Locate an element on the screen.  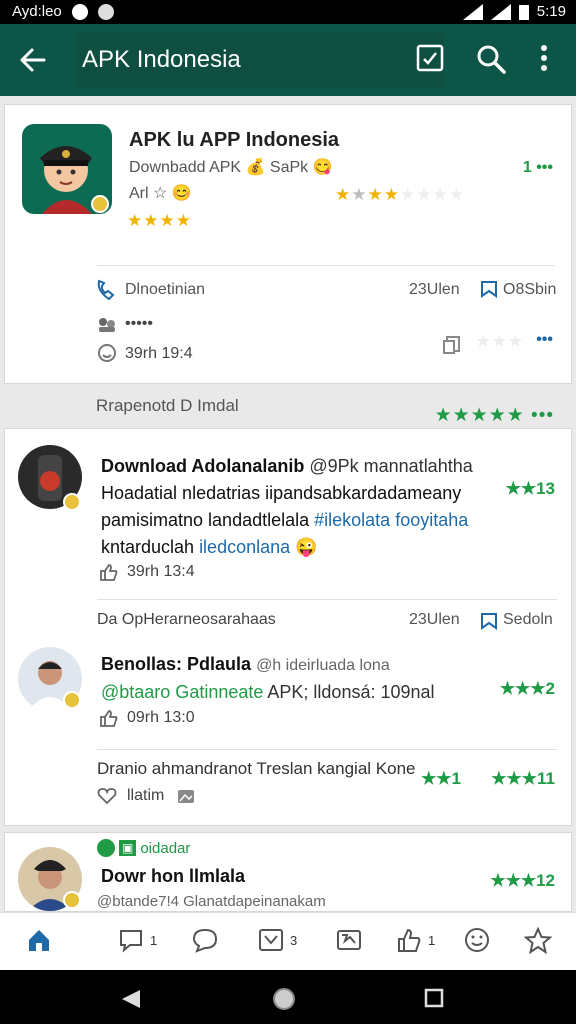
mention-link: @btaaro Gatinneate is located at coordinates (182, 692).